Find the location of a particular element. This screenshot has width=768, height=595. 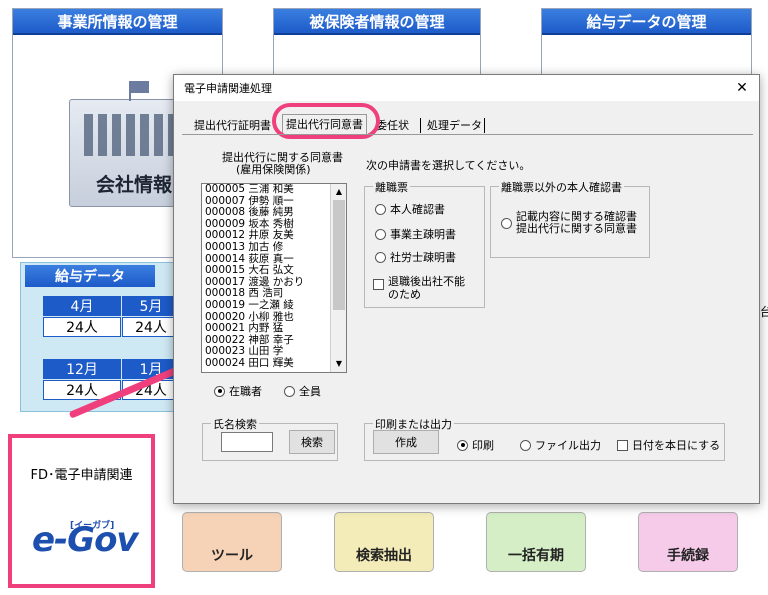

close-icon: ✕ is located at coordinates (742, 88).